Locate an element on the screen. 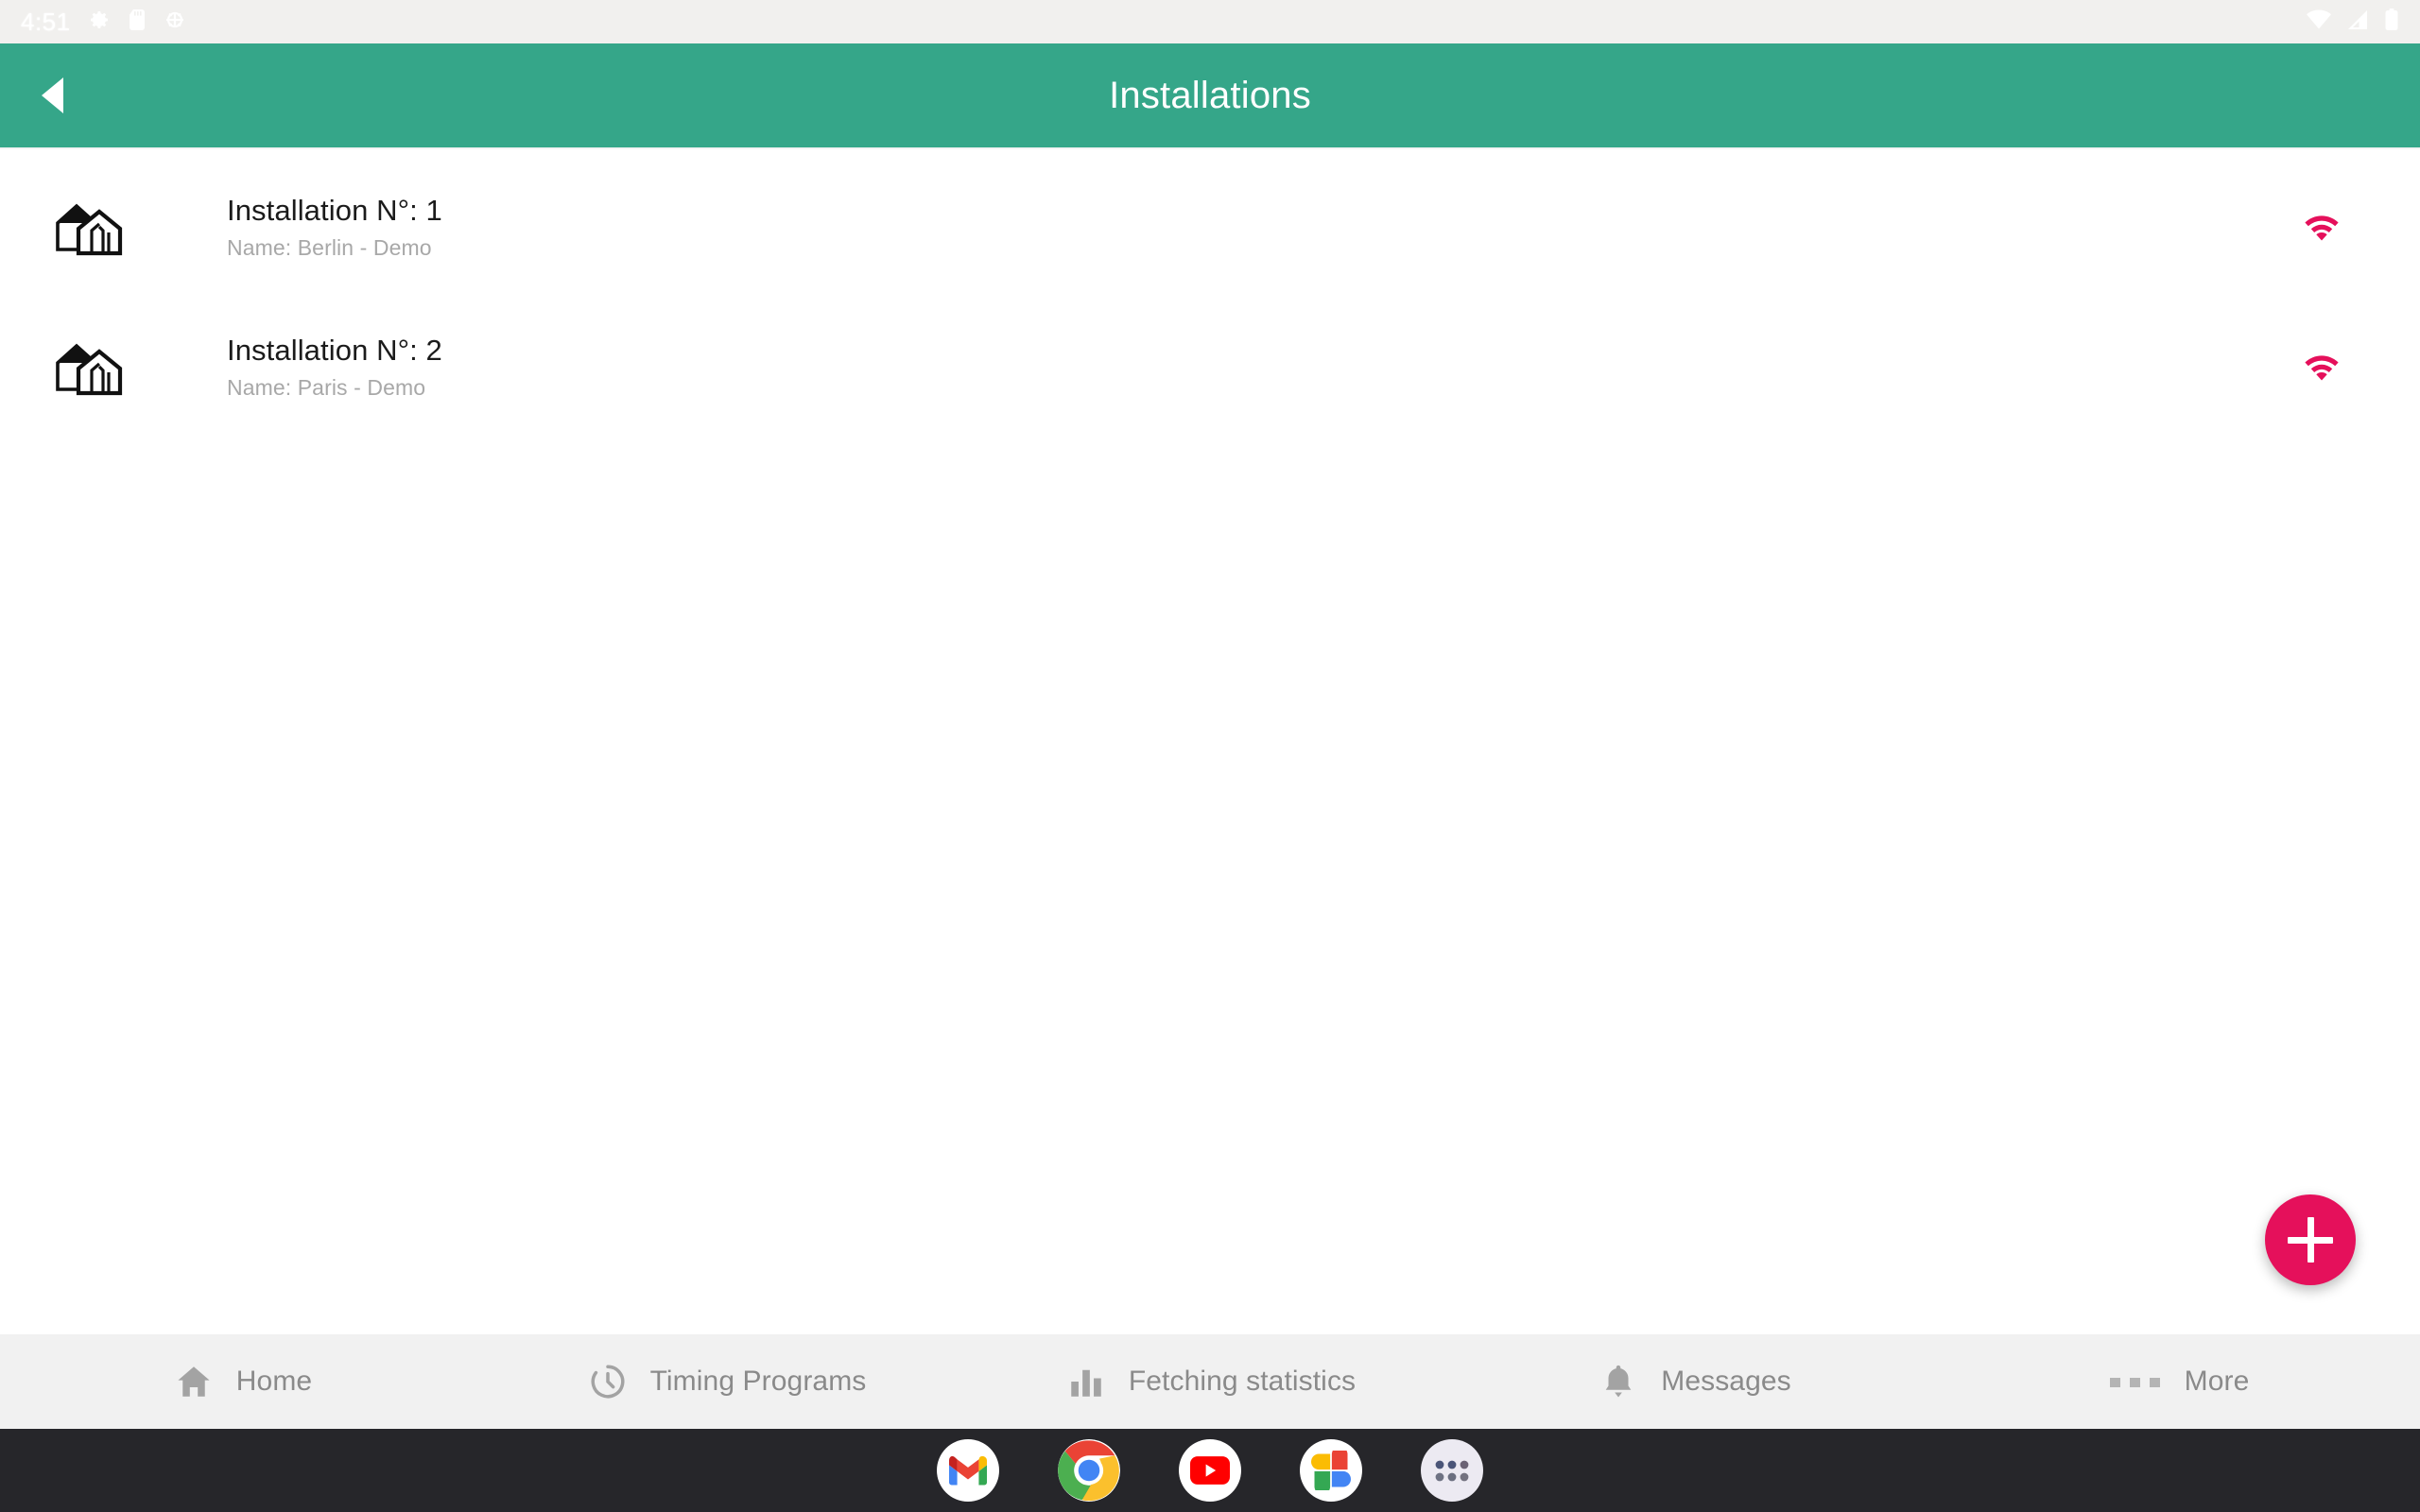  sd-card-icon is located at coordinates (137, 22).